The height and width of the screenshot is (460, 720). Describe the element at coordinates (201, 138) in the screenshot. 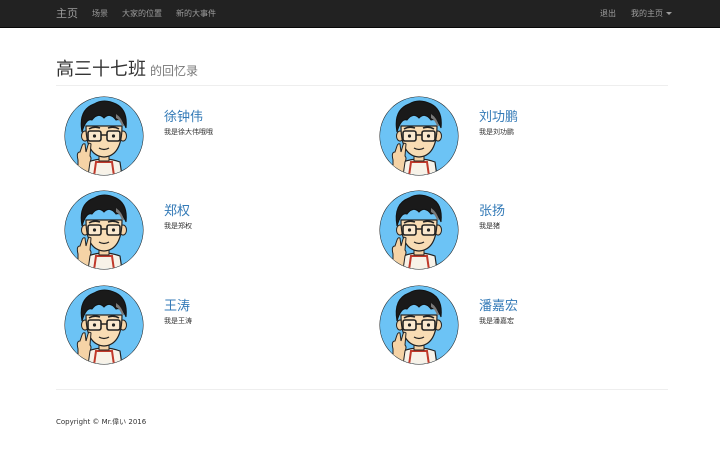

I see `member-card: 徐钟伟 我是徐大伟哦哦` at that location.